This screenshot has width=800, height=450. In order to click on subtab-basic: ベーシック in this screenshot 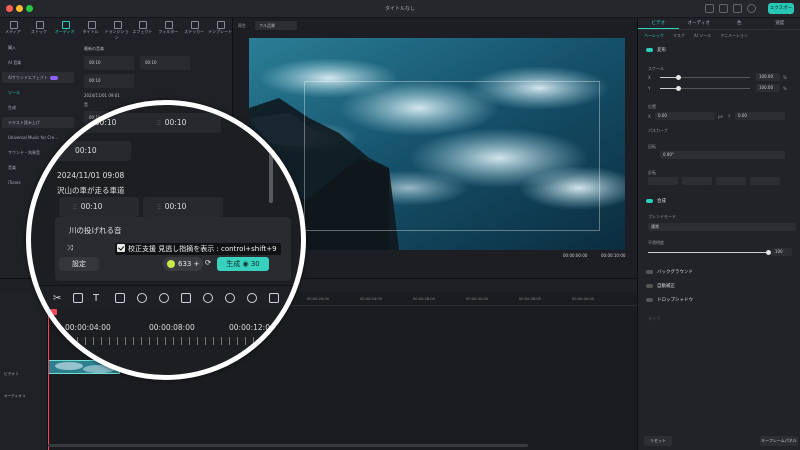, I will do `click(654, 35)`.